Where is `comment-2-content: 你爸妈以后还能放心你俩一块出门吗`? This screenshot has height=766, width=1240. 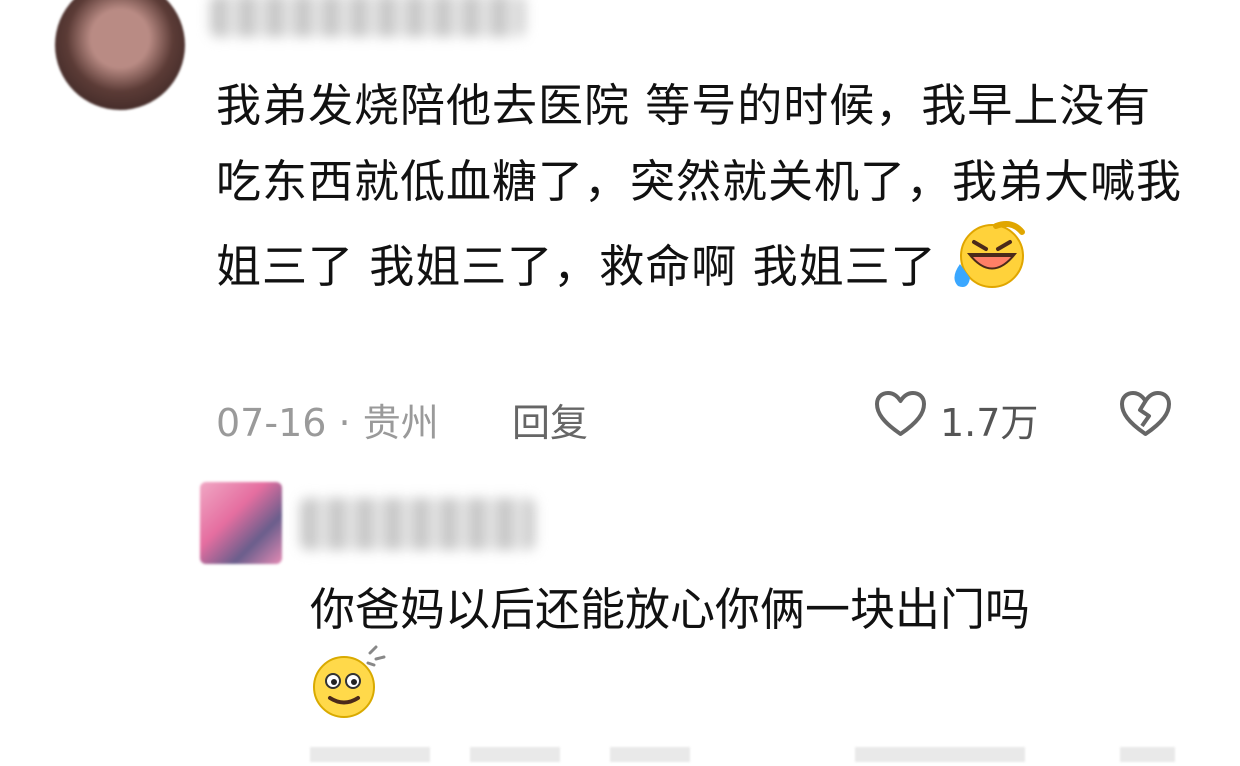
comment-2-content: 你爸妈以后还能放心你俩一块出门吗 is located at coordinates (670, 609).